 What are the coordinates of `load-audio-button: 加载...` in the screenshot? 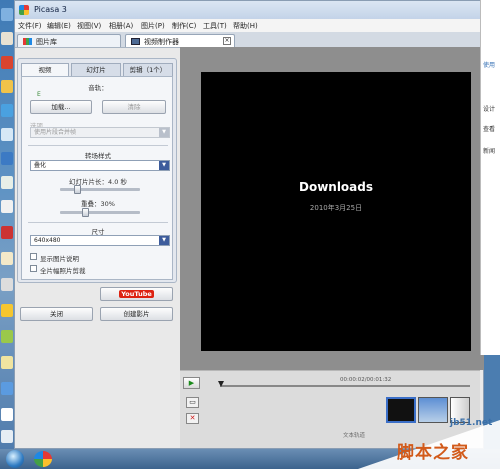 It's located at (61, 107).